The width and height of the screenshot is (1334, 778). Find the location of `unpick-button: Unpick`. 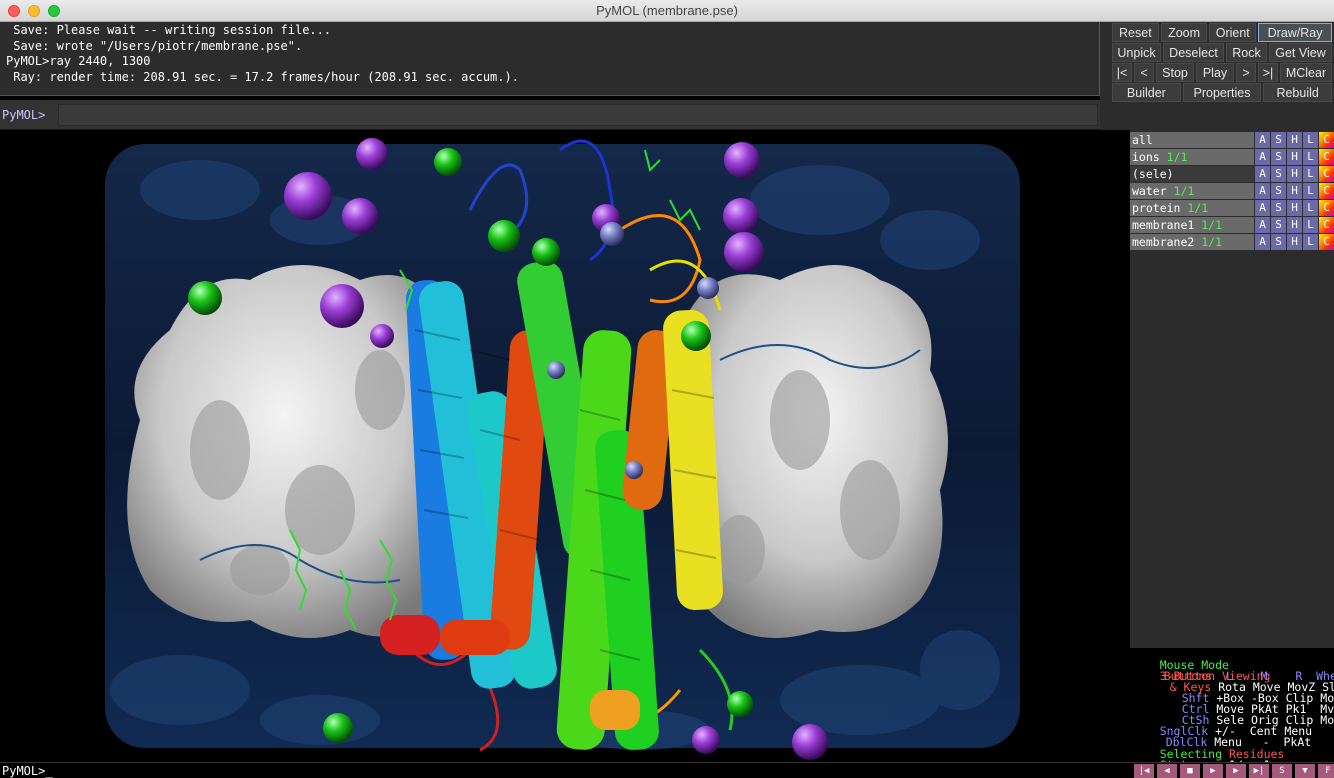

unpick-button: Unpick is located at coordinates (1136, 52).